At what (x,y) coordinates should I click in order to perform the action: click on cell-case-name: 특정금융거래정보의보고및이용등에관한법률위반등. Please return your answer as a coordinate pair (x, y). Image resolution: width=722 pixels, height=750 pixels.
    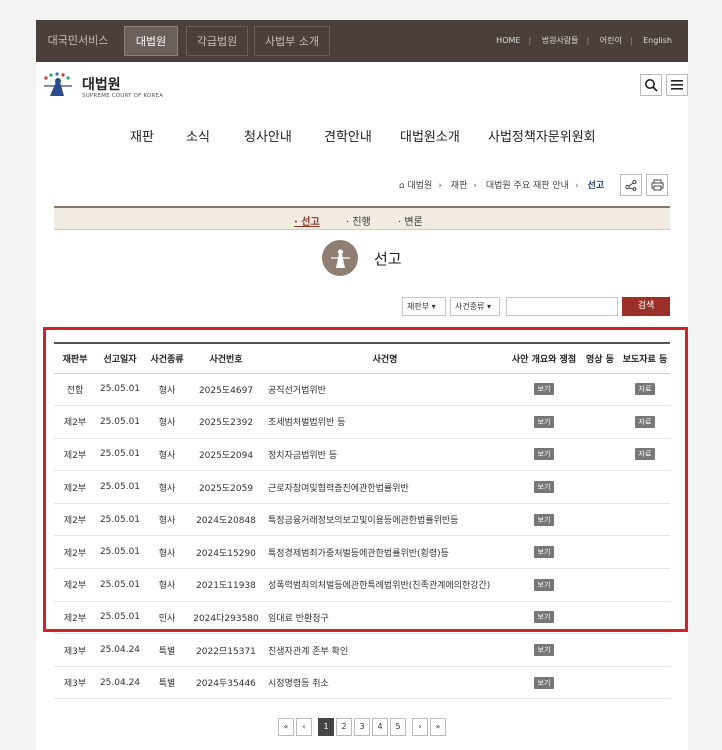
    Looking at the image, I should click on (385, 520).